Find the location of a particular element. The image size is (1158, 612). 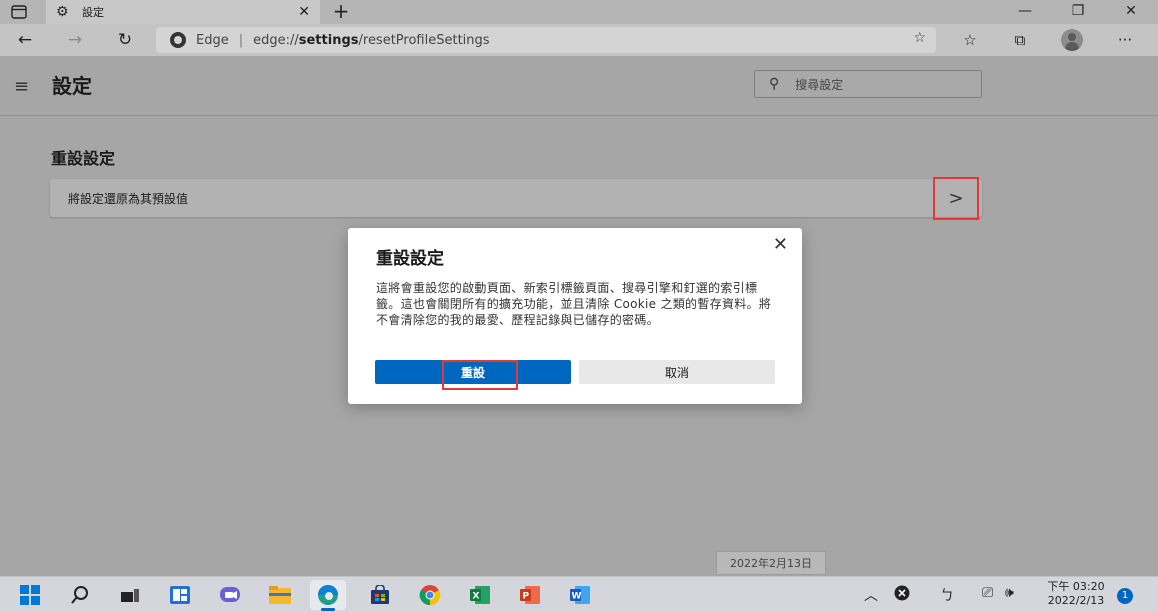

reset-settings-row: 將設定還原為其預設值 > is located at coordinates (516, 198).